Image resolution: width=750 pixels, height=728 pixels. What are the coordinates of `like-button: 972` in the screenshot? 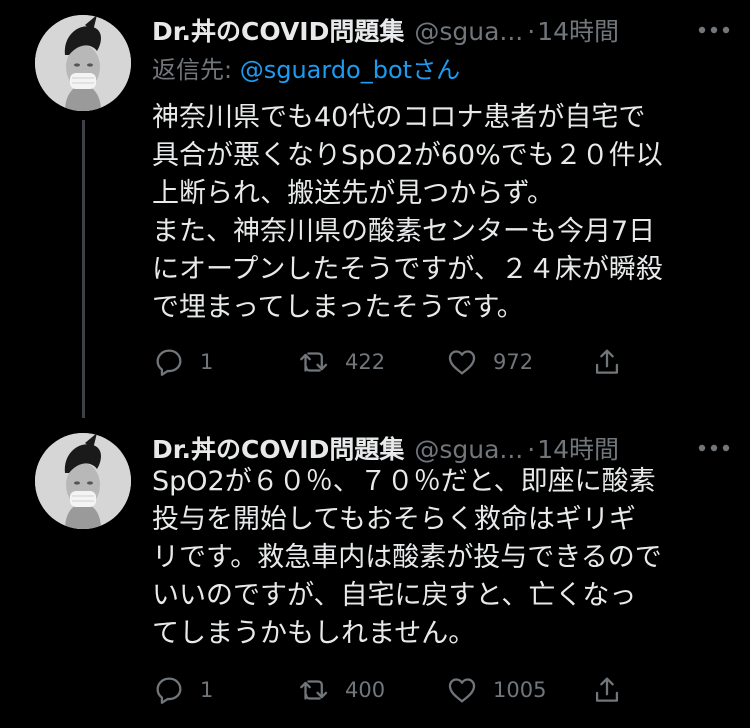 It's located at (489, 362).